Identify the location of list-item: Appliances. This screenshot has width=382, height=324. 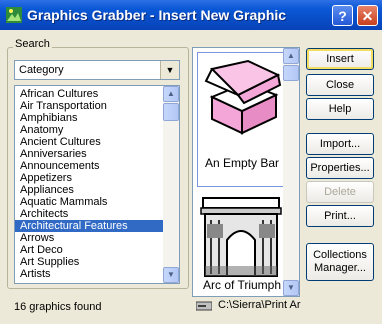
(89, 190).